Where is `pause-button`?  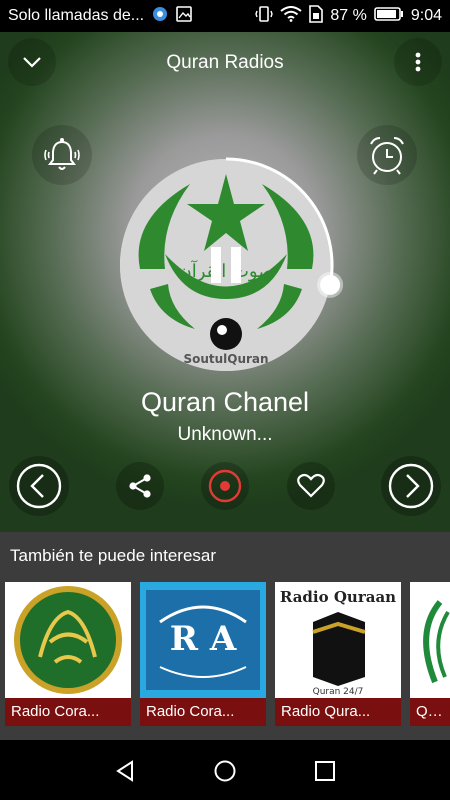 pause-button is located at coordinates (226, 265).